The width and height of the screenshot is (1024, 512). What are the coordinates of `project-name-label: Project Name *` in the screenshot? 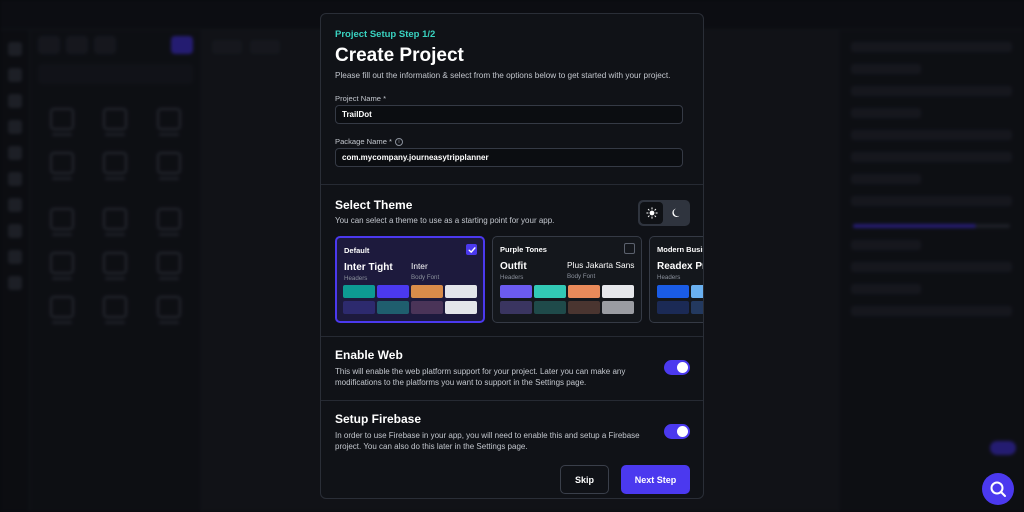 It's located at (361, 98).